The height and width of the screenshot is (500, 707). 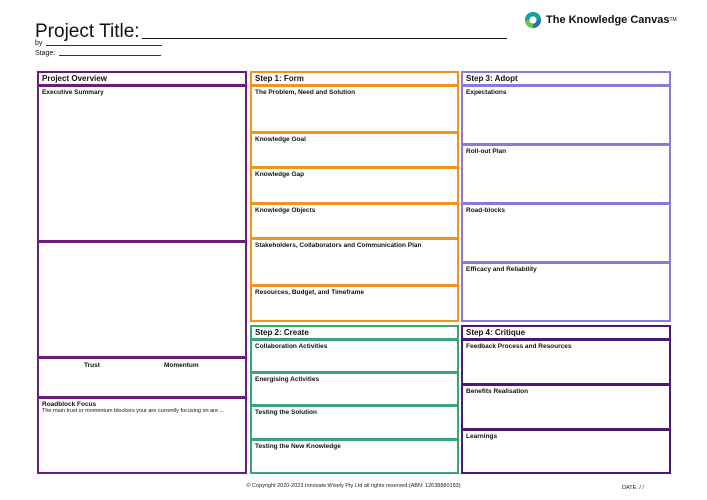 What do you see at coordinates (566, 115) in the screenshot?
I see `step3-section: Expectations` at bounding box center [566, 115].